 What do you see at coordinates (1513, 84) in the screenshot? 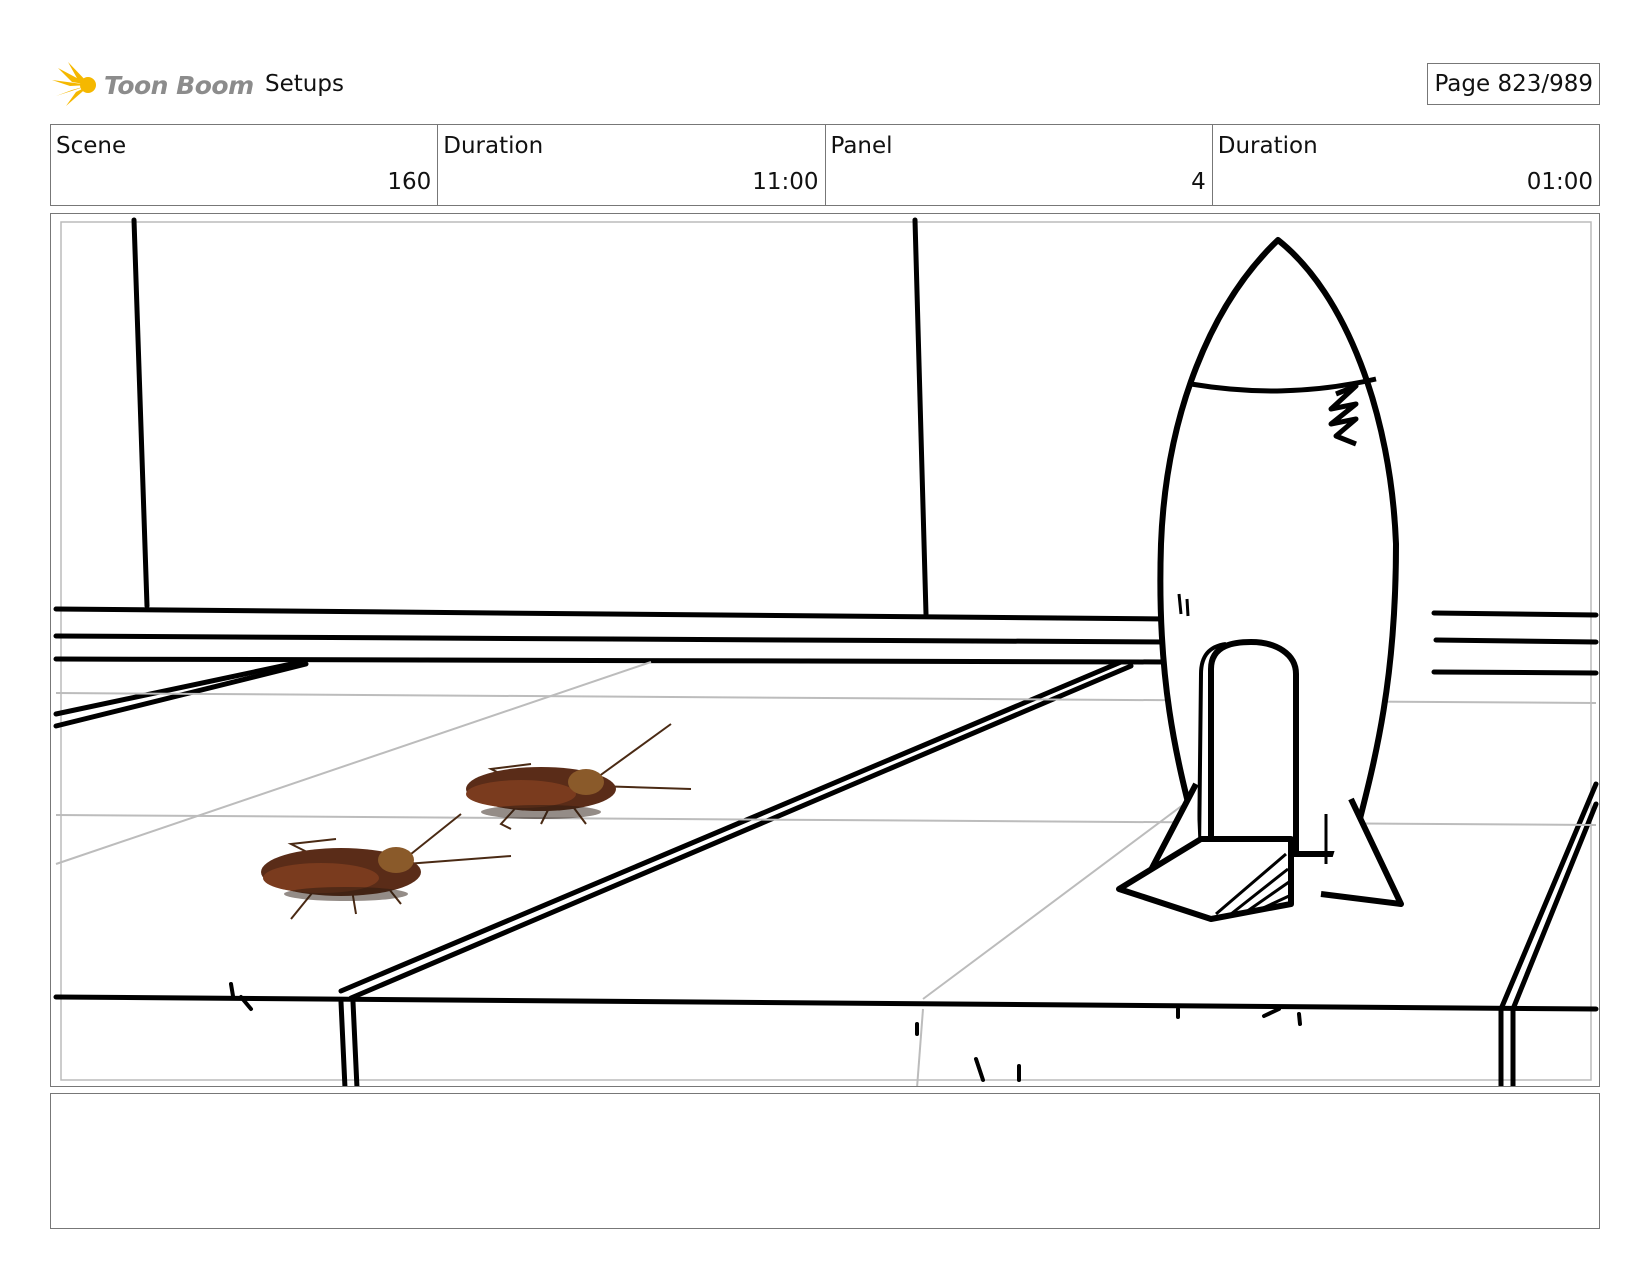
I see `page-number: Page 823/989` at bounding box center [1513, 84].